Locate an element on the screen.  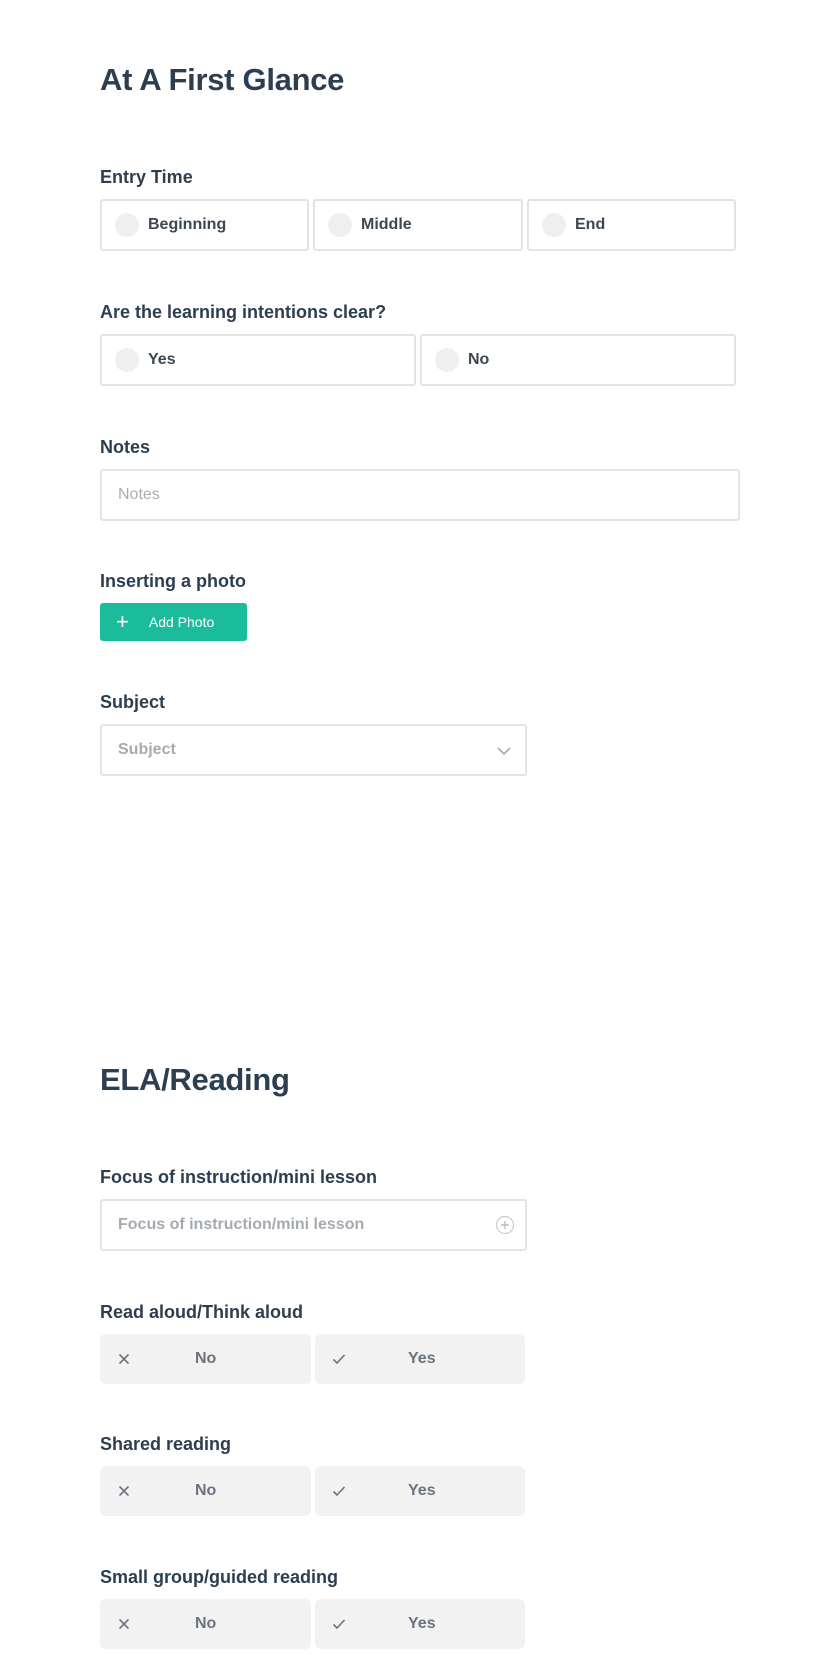
notes-input is located at coordinates (428, 495).